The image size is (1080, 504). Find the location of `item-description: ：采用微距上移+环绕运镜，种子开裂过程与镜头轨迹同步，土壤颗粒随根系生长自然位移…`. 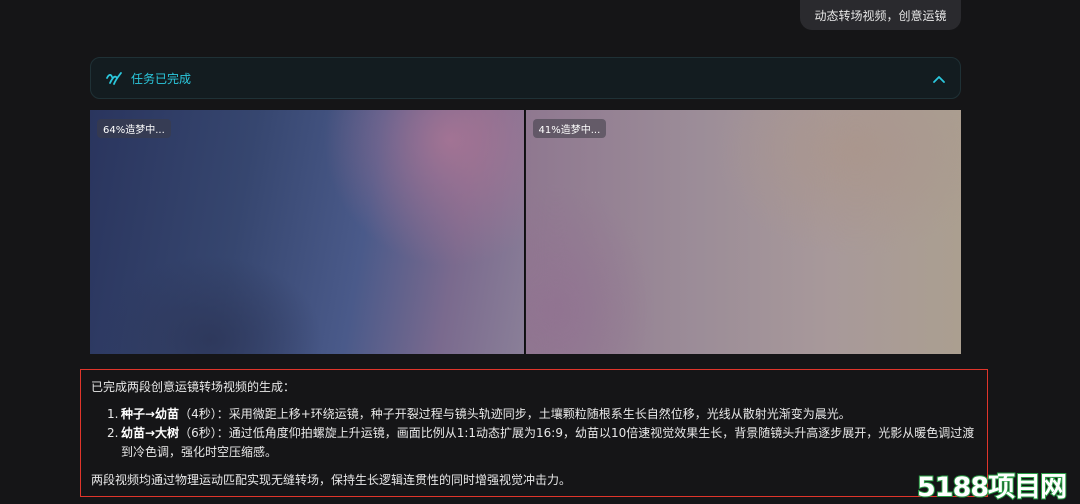

item-description: ：采用微距上移+环绕运镜，种子开裂过程与镜头轨迹同步，土壤颗粒随根系生长自然位移… is located at coordinates (533, 414).